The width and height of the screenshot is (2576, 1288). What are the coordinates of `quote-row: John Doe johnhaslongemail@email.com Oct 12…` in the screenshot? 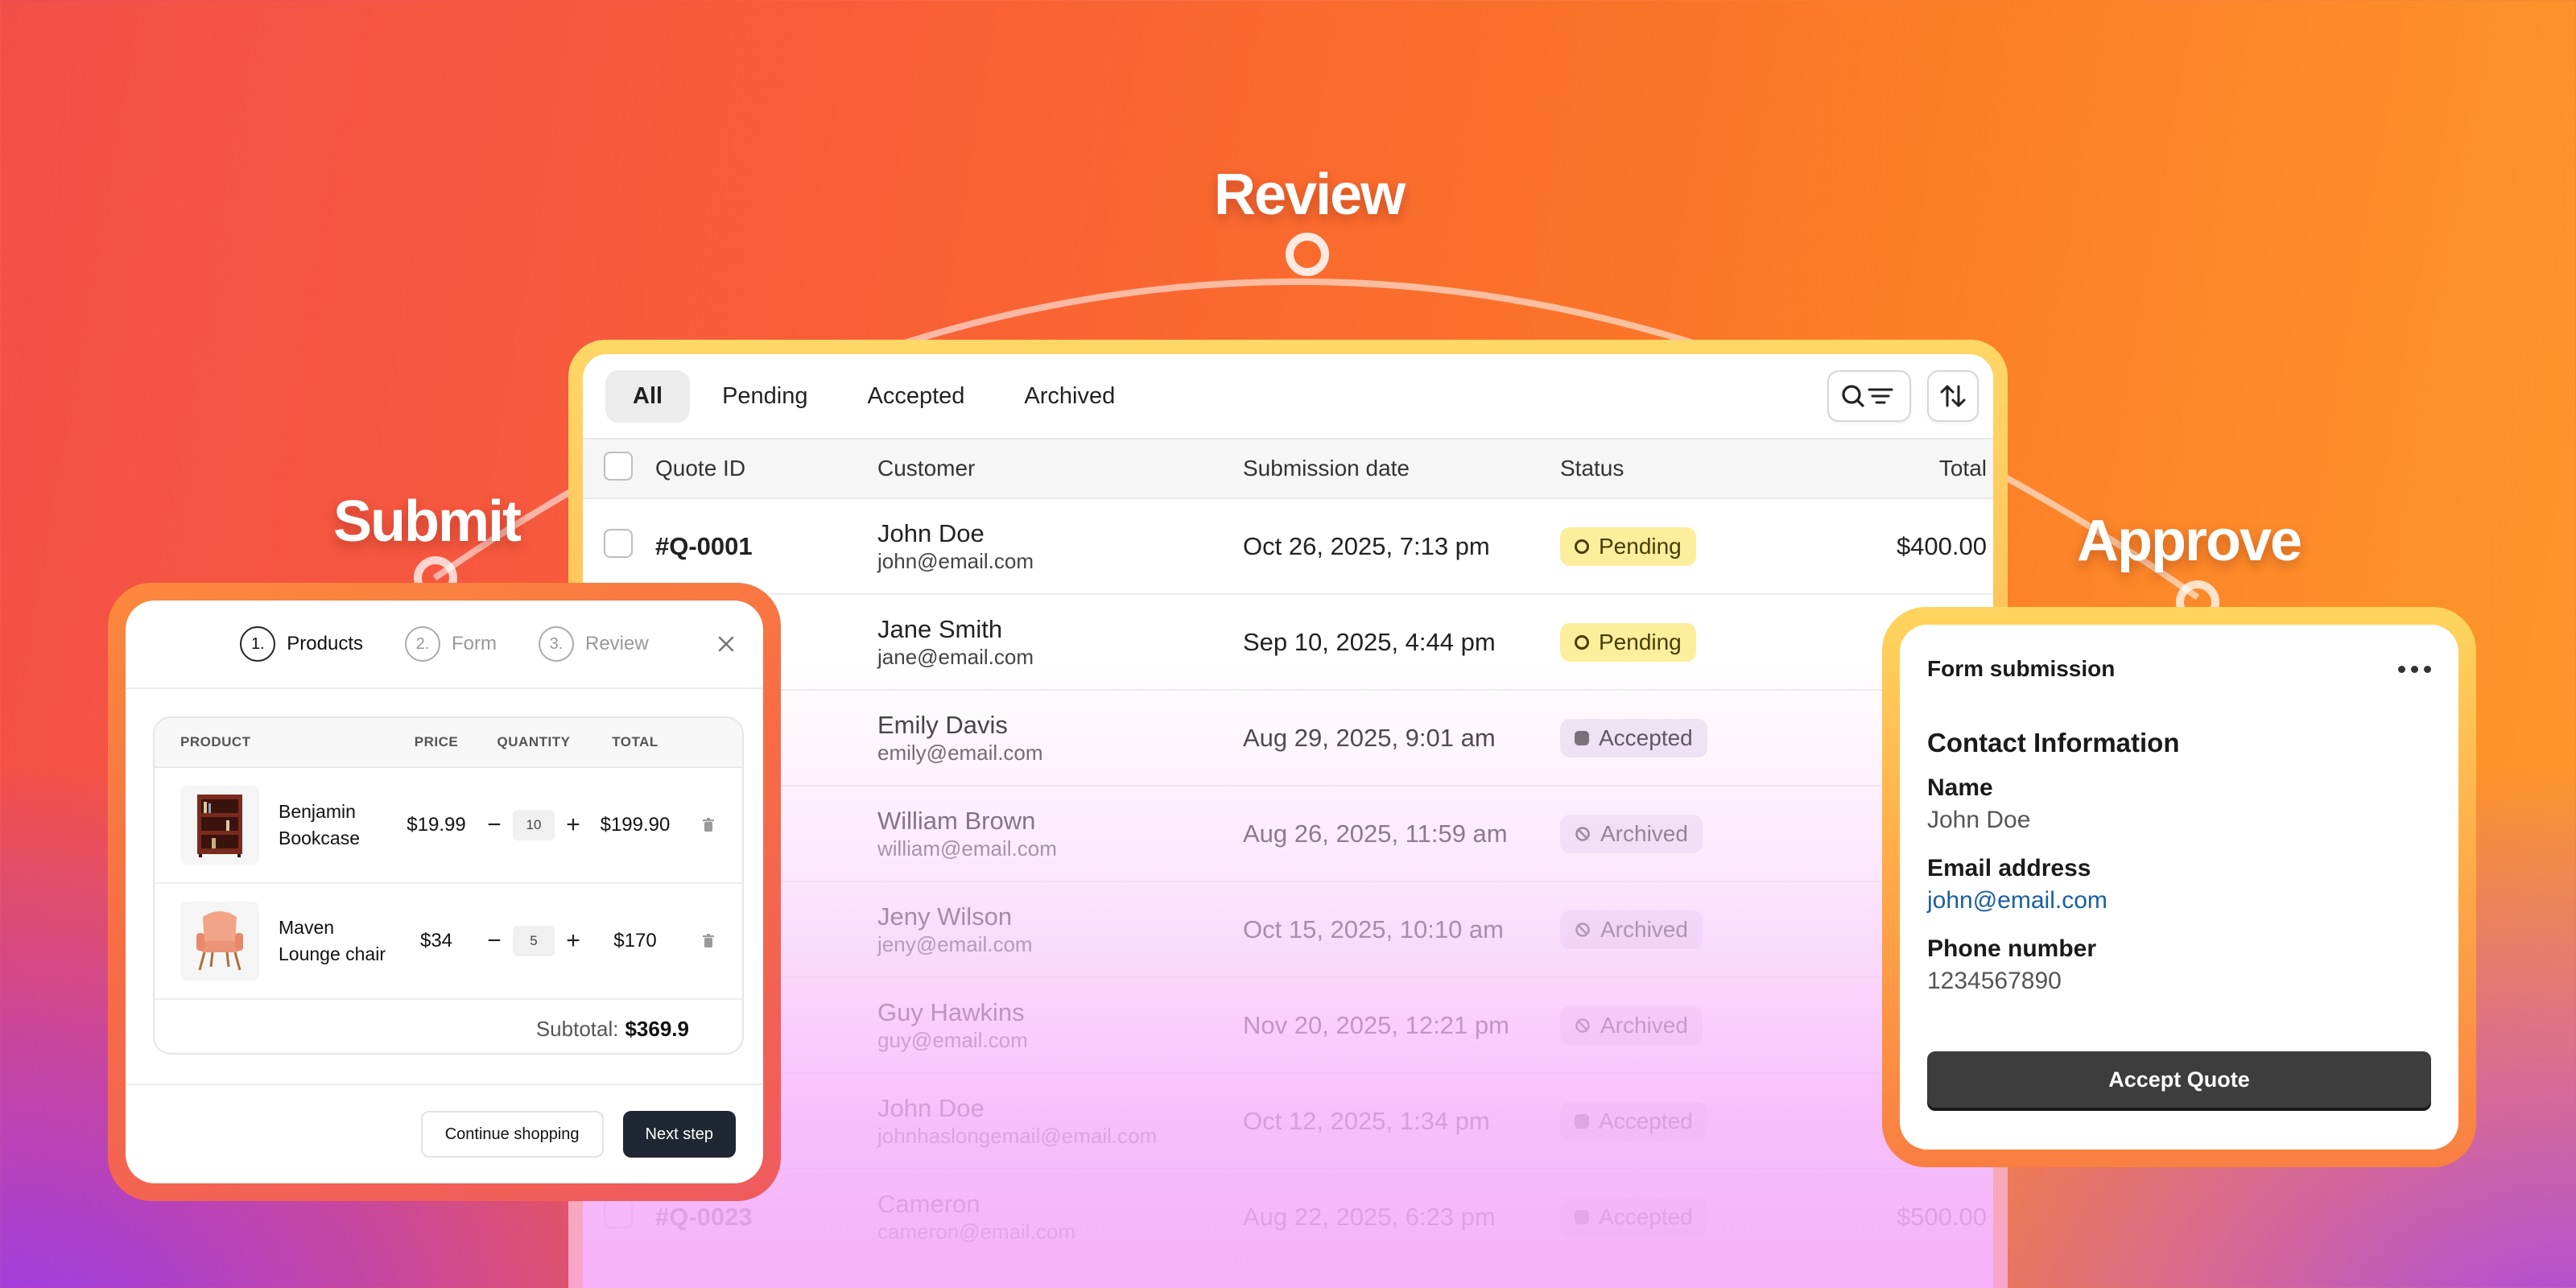 It's located at (1288, 1122).